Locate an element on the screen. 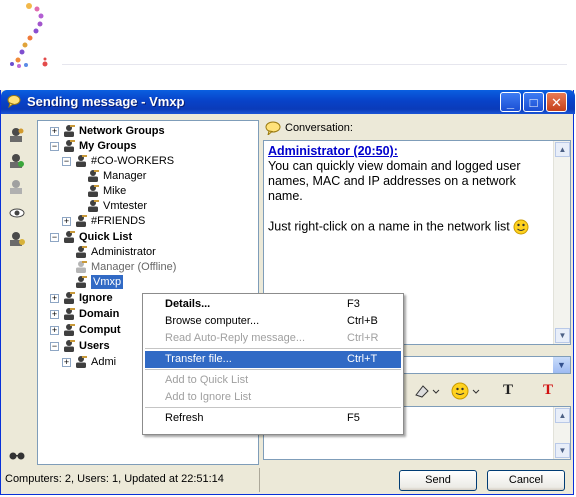 The height and width of the screenshot is (497, 576). send-button: Send is located at coordinates (438, 480).